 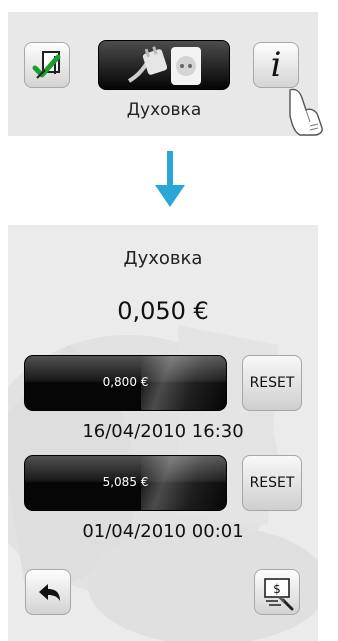 I want to click on down-arrow-icon, so click(x=170, y=179).